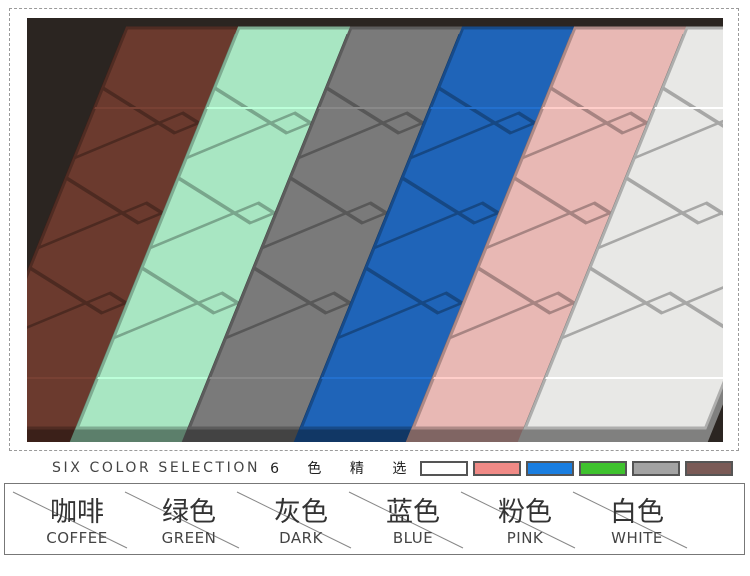 The width and height of the screenshot is (750, 576). I want to click on color-name-pink: 粉色 PINK, so click(520, 519).